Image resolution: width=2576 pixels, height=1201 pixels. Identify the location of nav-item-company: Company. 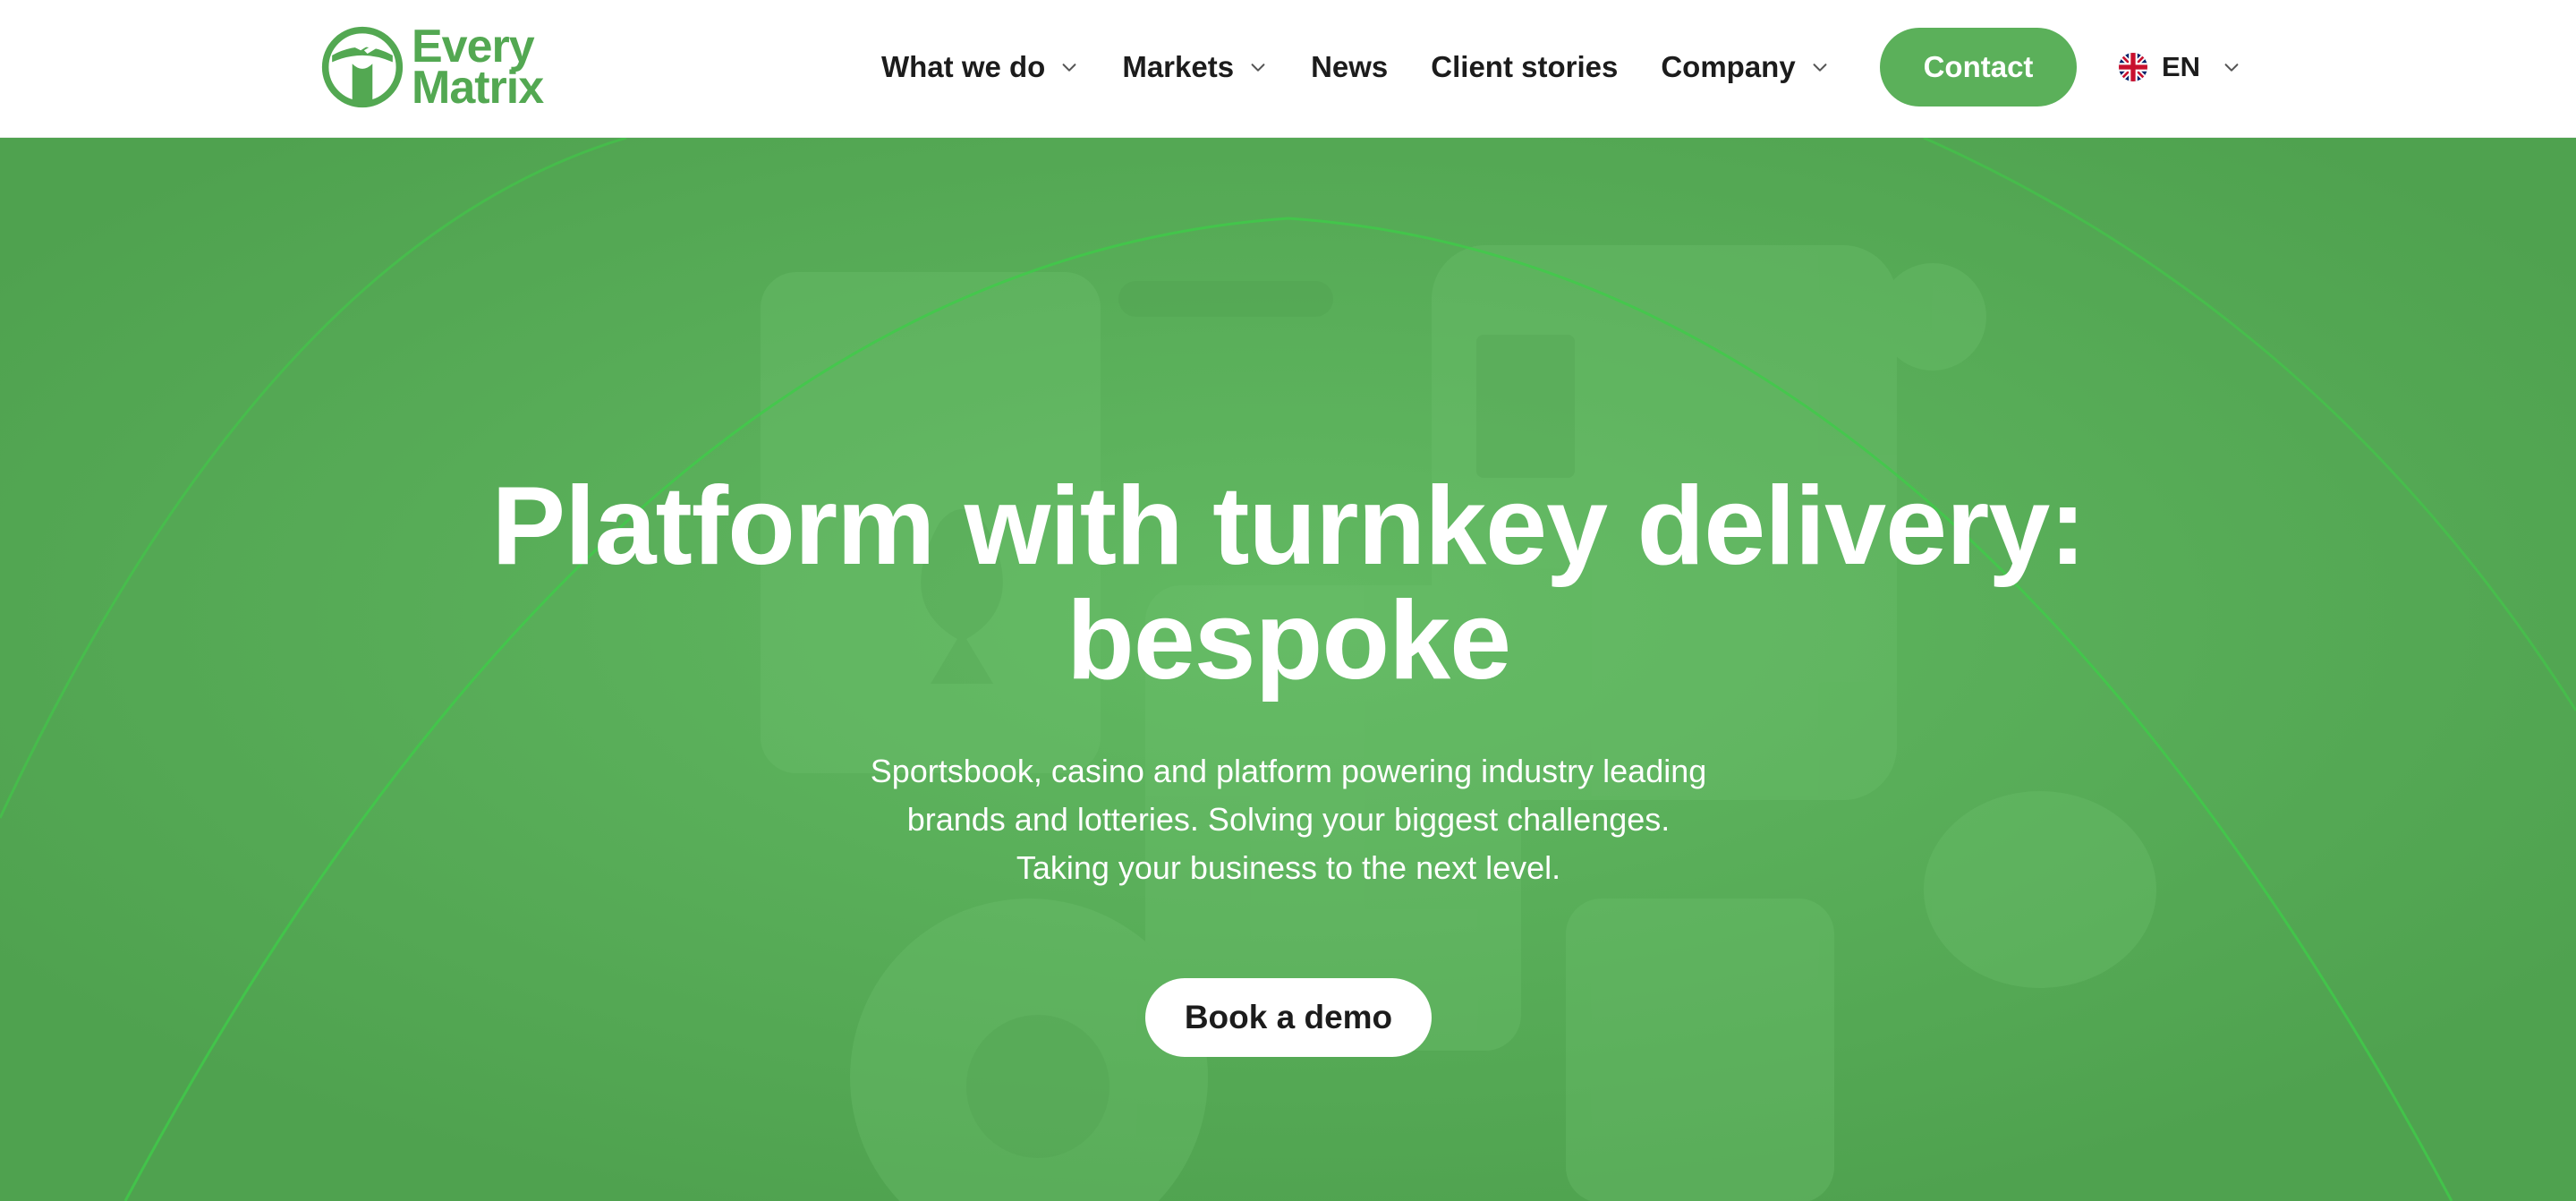
(1745, 67).